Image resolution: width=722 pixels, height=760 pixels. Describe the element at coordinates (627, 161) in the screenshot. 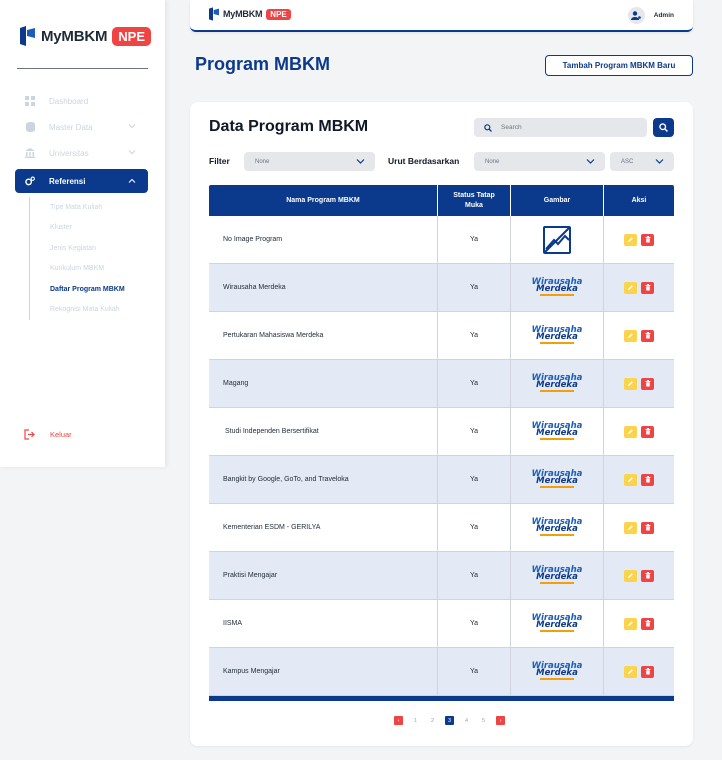

I see `order-value: ASC` at that location.